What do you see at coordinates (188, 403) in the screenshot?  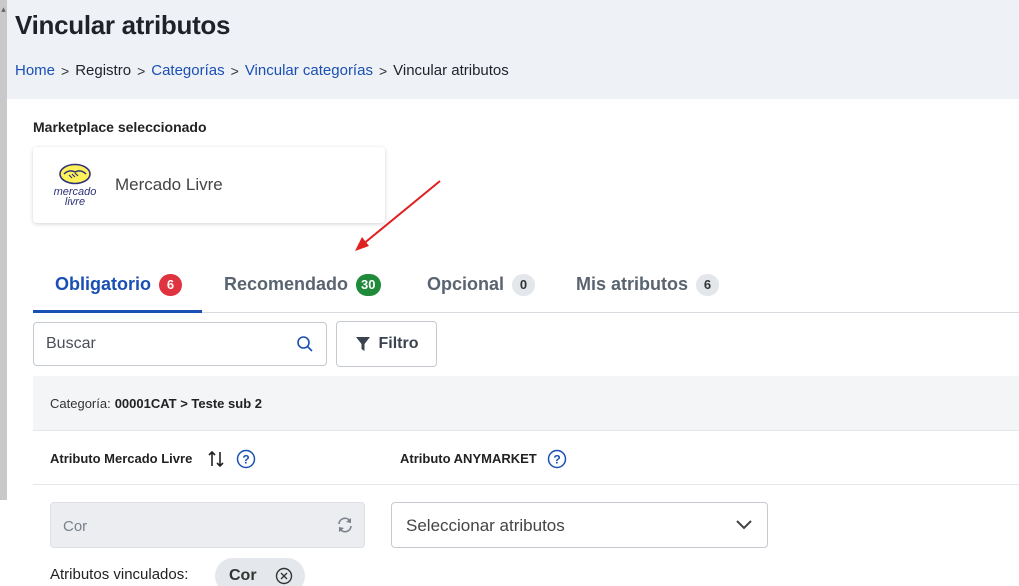 I see `category-value: 00001CAT > Teste sub 2` at bounding box center [188, 403].